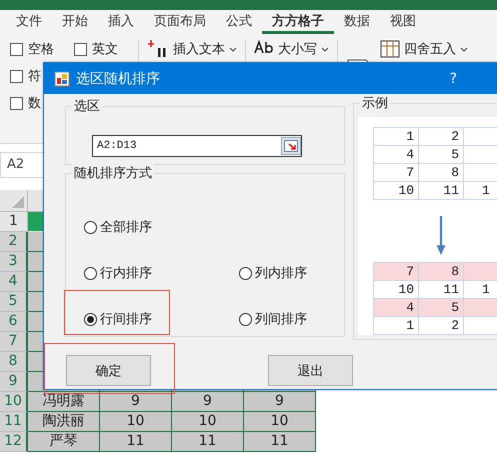 This screenshot has width=497, height=455. Describe the element at coordinates (64, 422) in the screenshot. I see `table-cell: 陶洪丽` at that location.